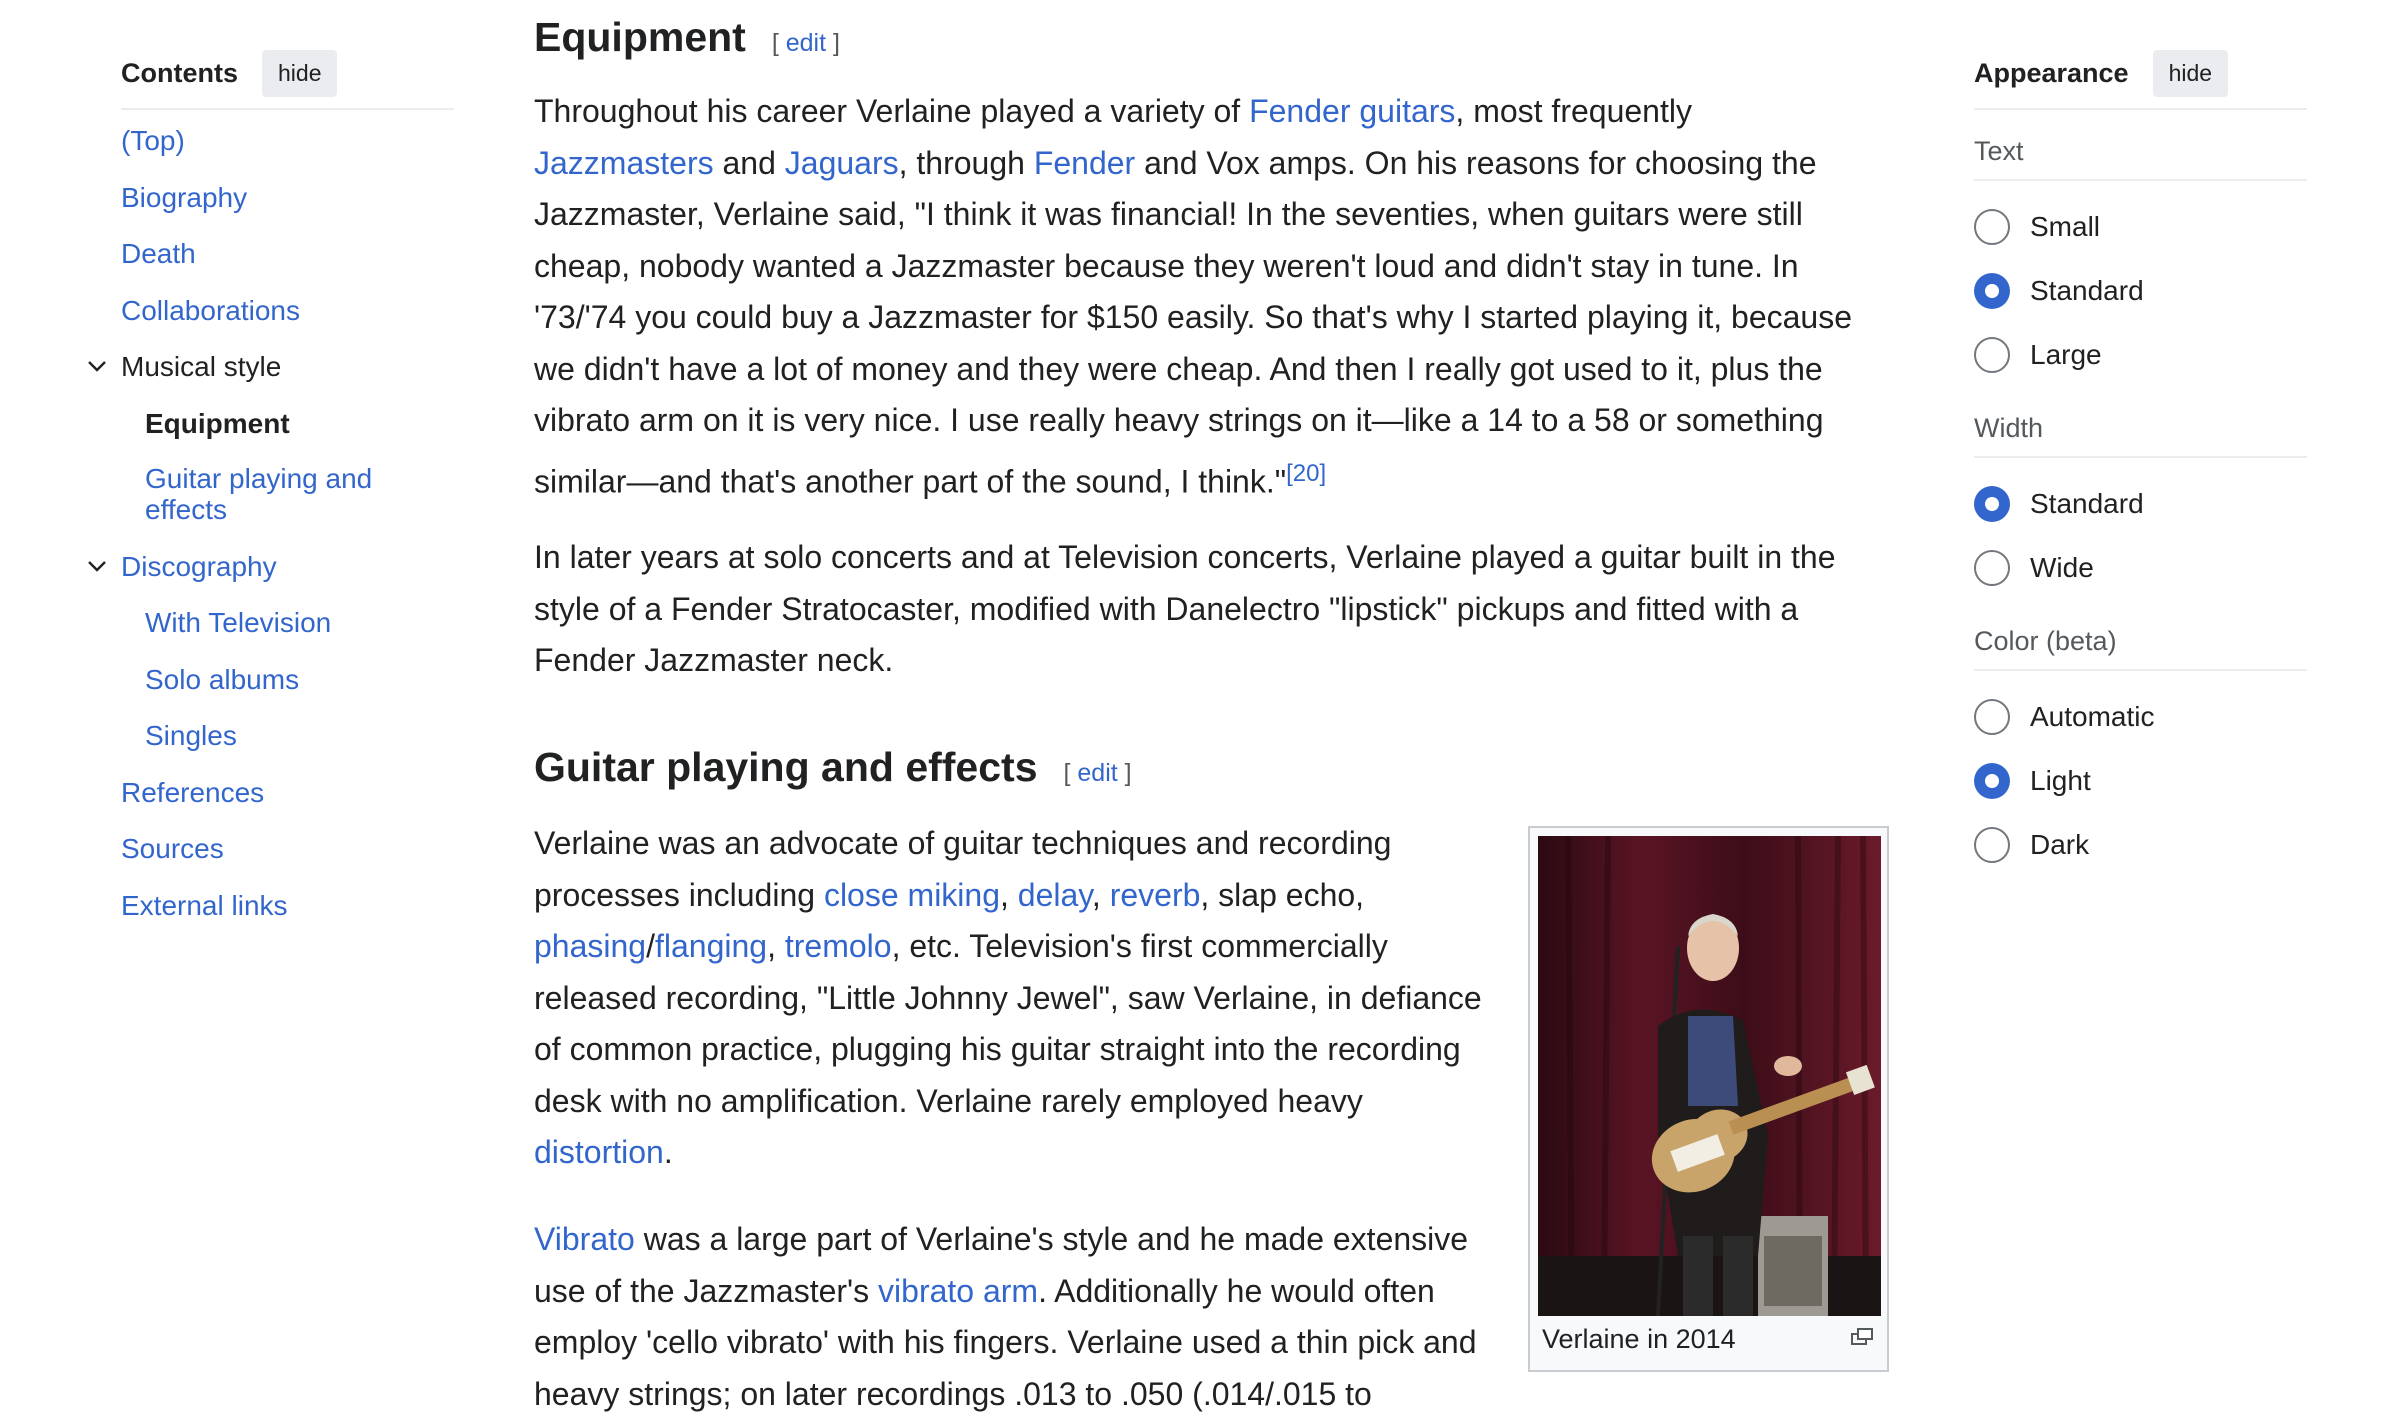 The width and height of the screenshot is (2400, 1420). What do you see at coordinates (158, 253) in the screenshot?
I see `toc-item-label: Death` at bounding box center [158, 253].